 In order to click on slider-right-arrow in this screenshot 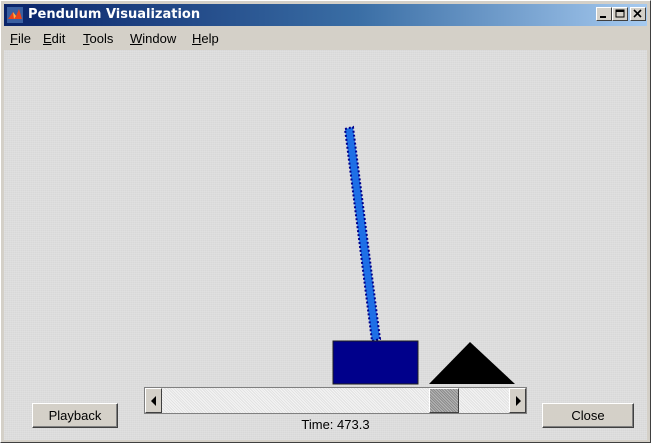, I will do `click(517, 400)`.